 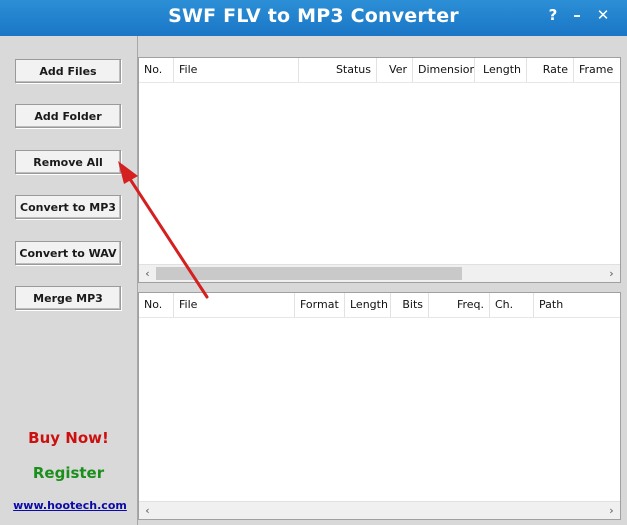 What do you see at coordinates (68, 298) in the screenshot?
I see `merge-mp3-button: Merge MP3` at bounding box center [68, 298].